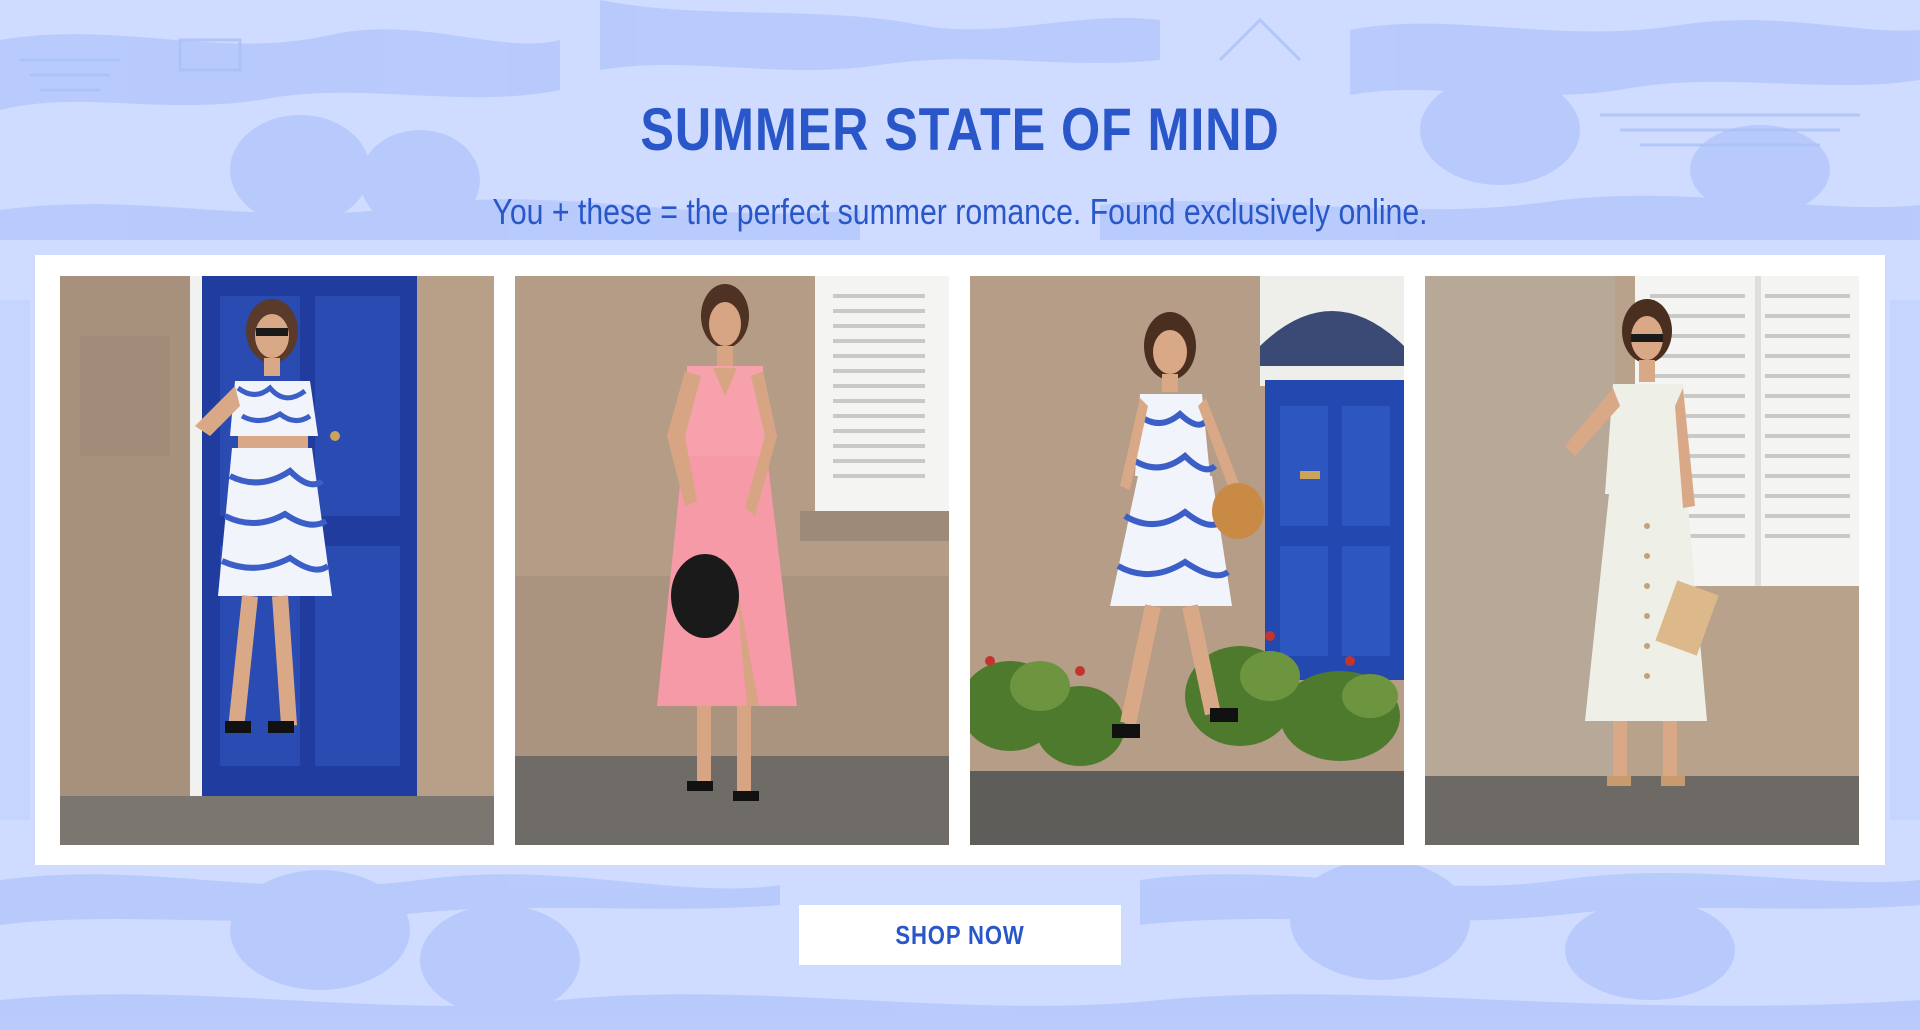 This screenshot has width=1920, height=1030. What do you see at coordinates (960, 130) in the screenshot?
I see `page-title: SUMMER STATE OF MIND` at bounding box center [960, 130].